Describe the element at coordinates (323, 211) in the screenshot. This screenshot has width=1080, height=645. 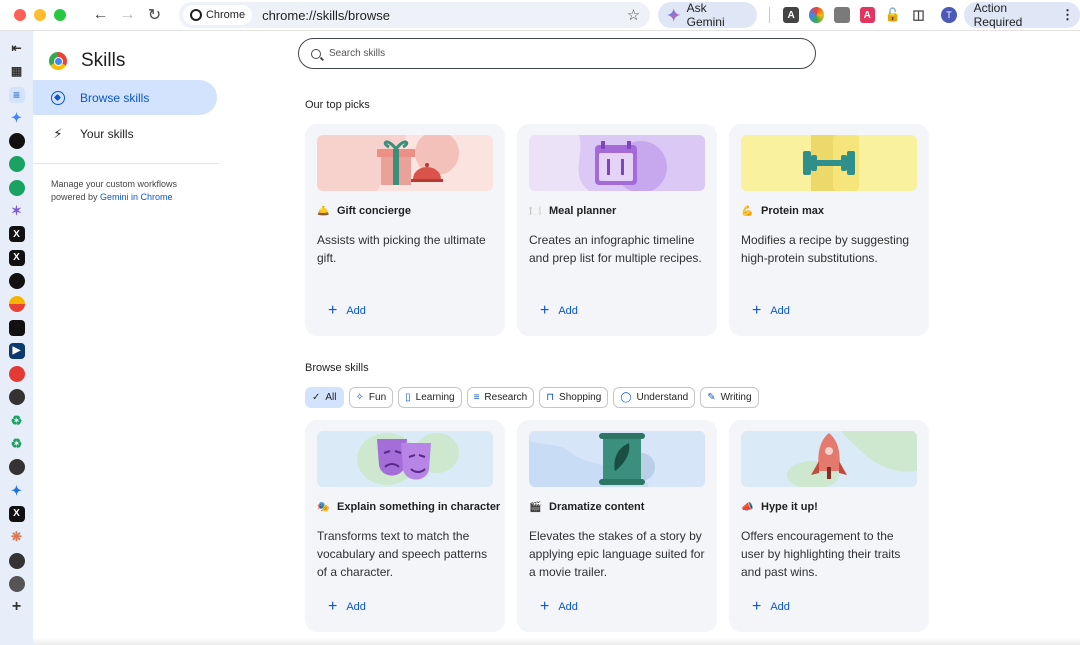
I see `bellhop-icon: 🛎️` at that location.